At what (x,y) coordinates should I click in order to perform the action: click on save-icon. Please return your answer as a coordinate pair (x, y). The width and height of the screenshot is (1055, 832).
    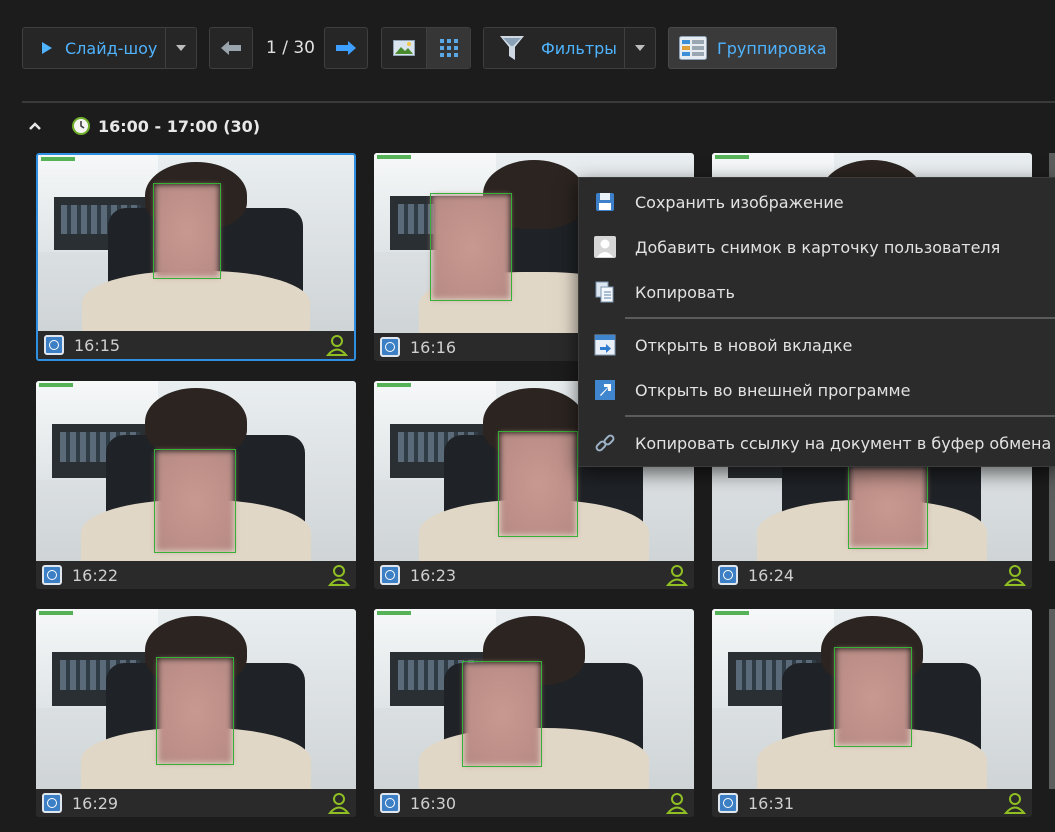
    Looking at the image, I should click on (605, 202).